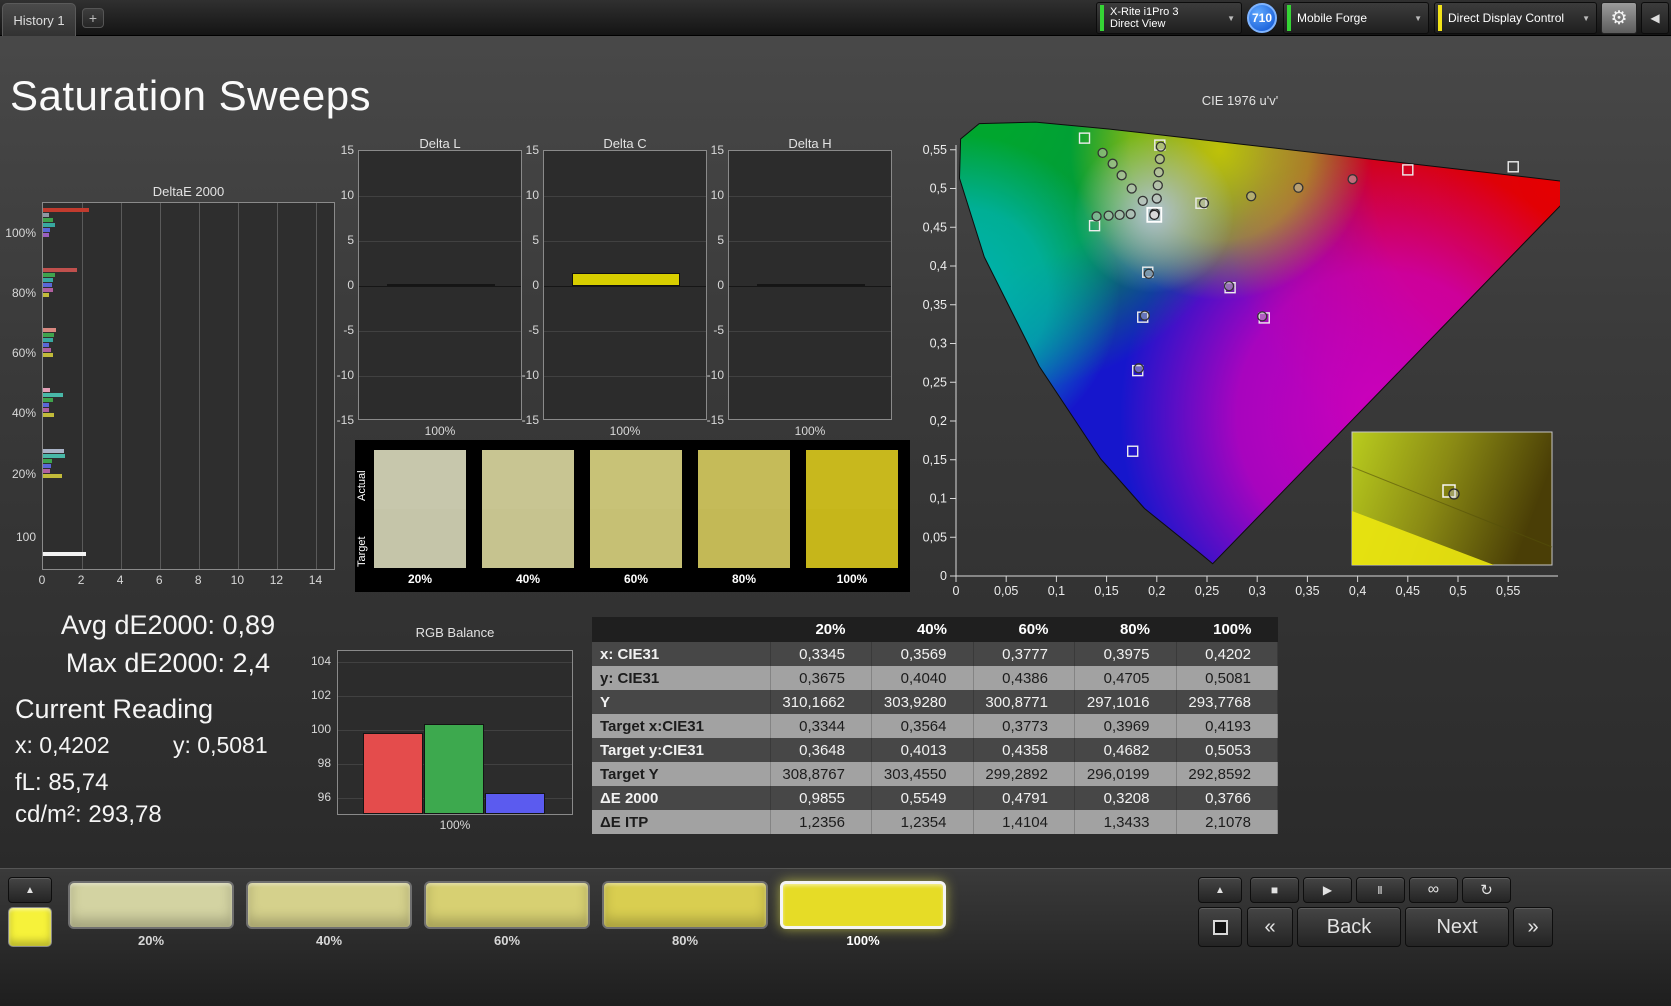  What do you see at coordinates (821, 774) in the screenshot?
I see `table-cell: 308,8767` at bounding box center [821, 774].